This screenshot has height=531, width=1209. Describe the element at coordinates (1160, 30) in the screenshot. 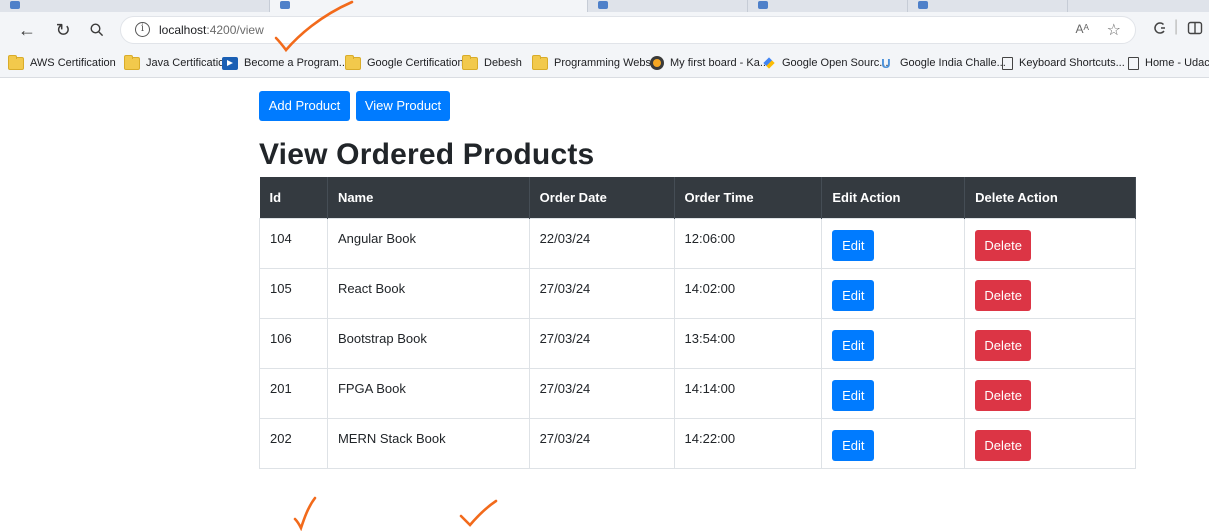

I see `copilot-icon` at that location.